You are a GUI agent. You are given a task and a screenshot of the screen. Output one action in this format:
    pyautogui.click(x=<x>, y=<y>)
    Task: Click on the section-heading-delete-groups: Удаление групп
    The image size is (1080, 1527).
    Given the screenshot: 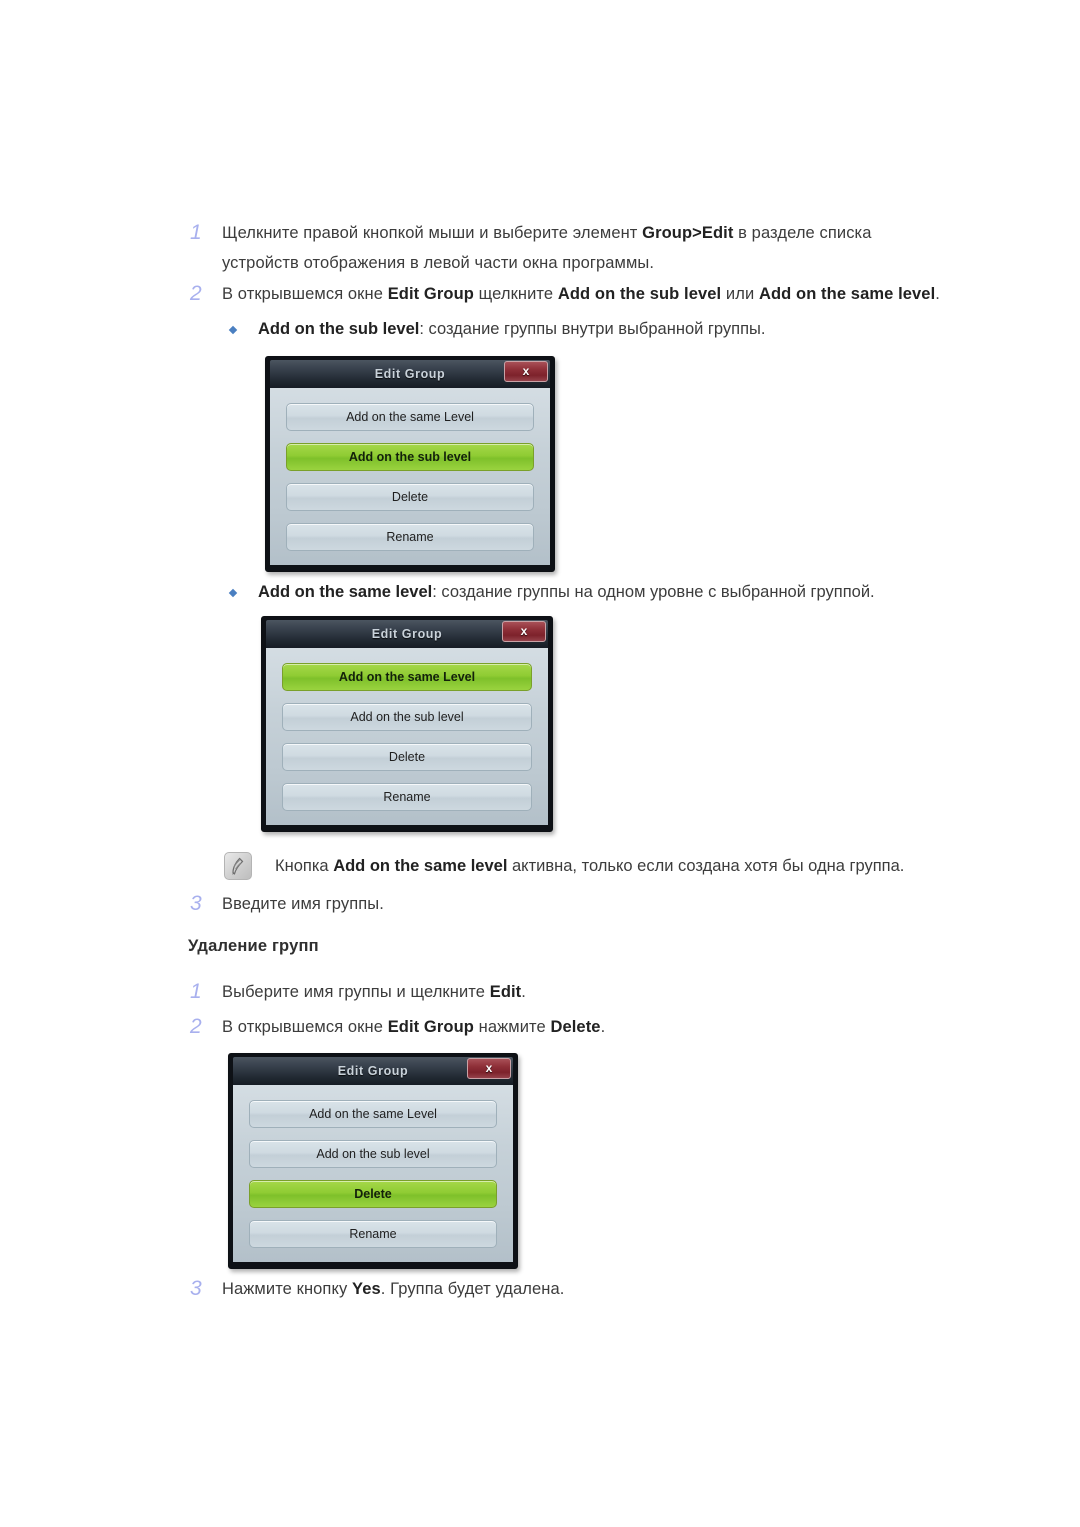 What is the action you would take?
    pyautogui.click(x=253, y=946)
    